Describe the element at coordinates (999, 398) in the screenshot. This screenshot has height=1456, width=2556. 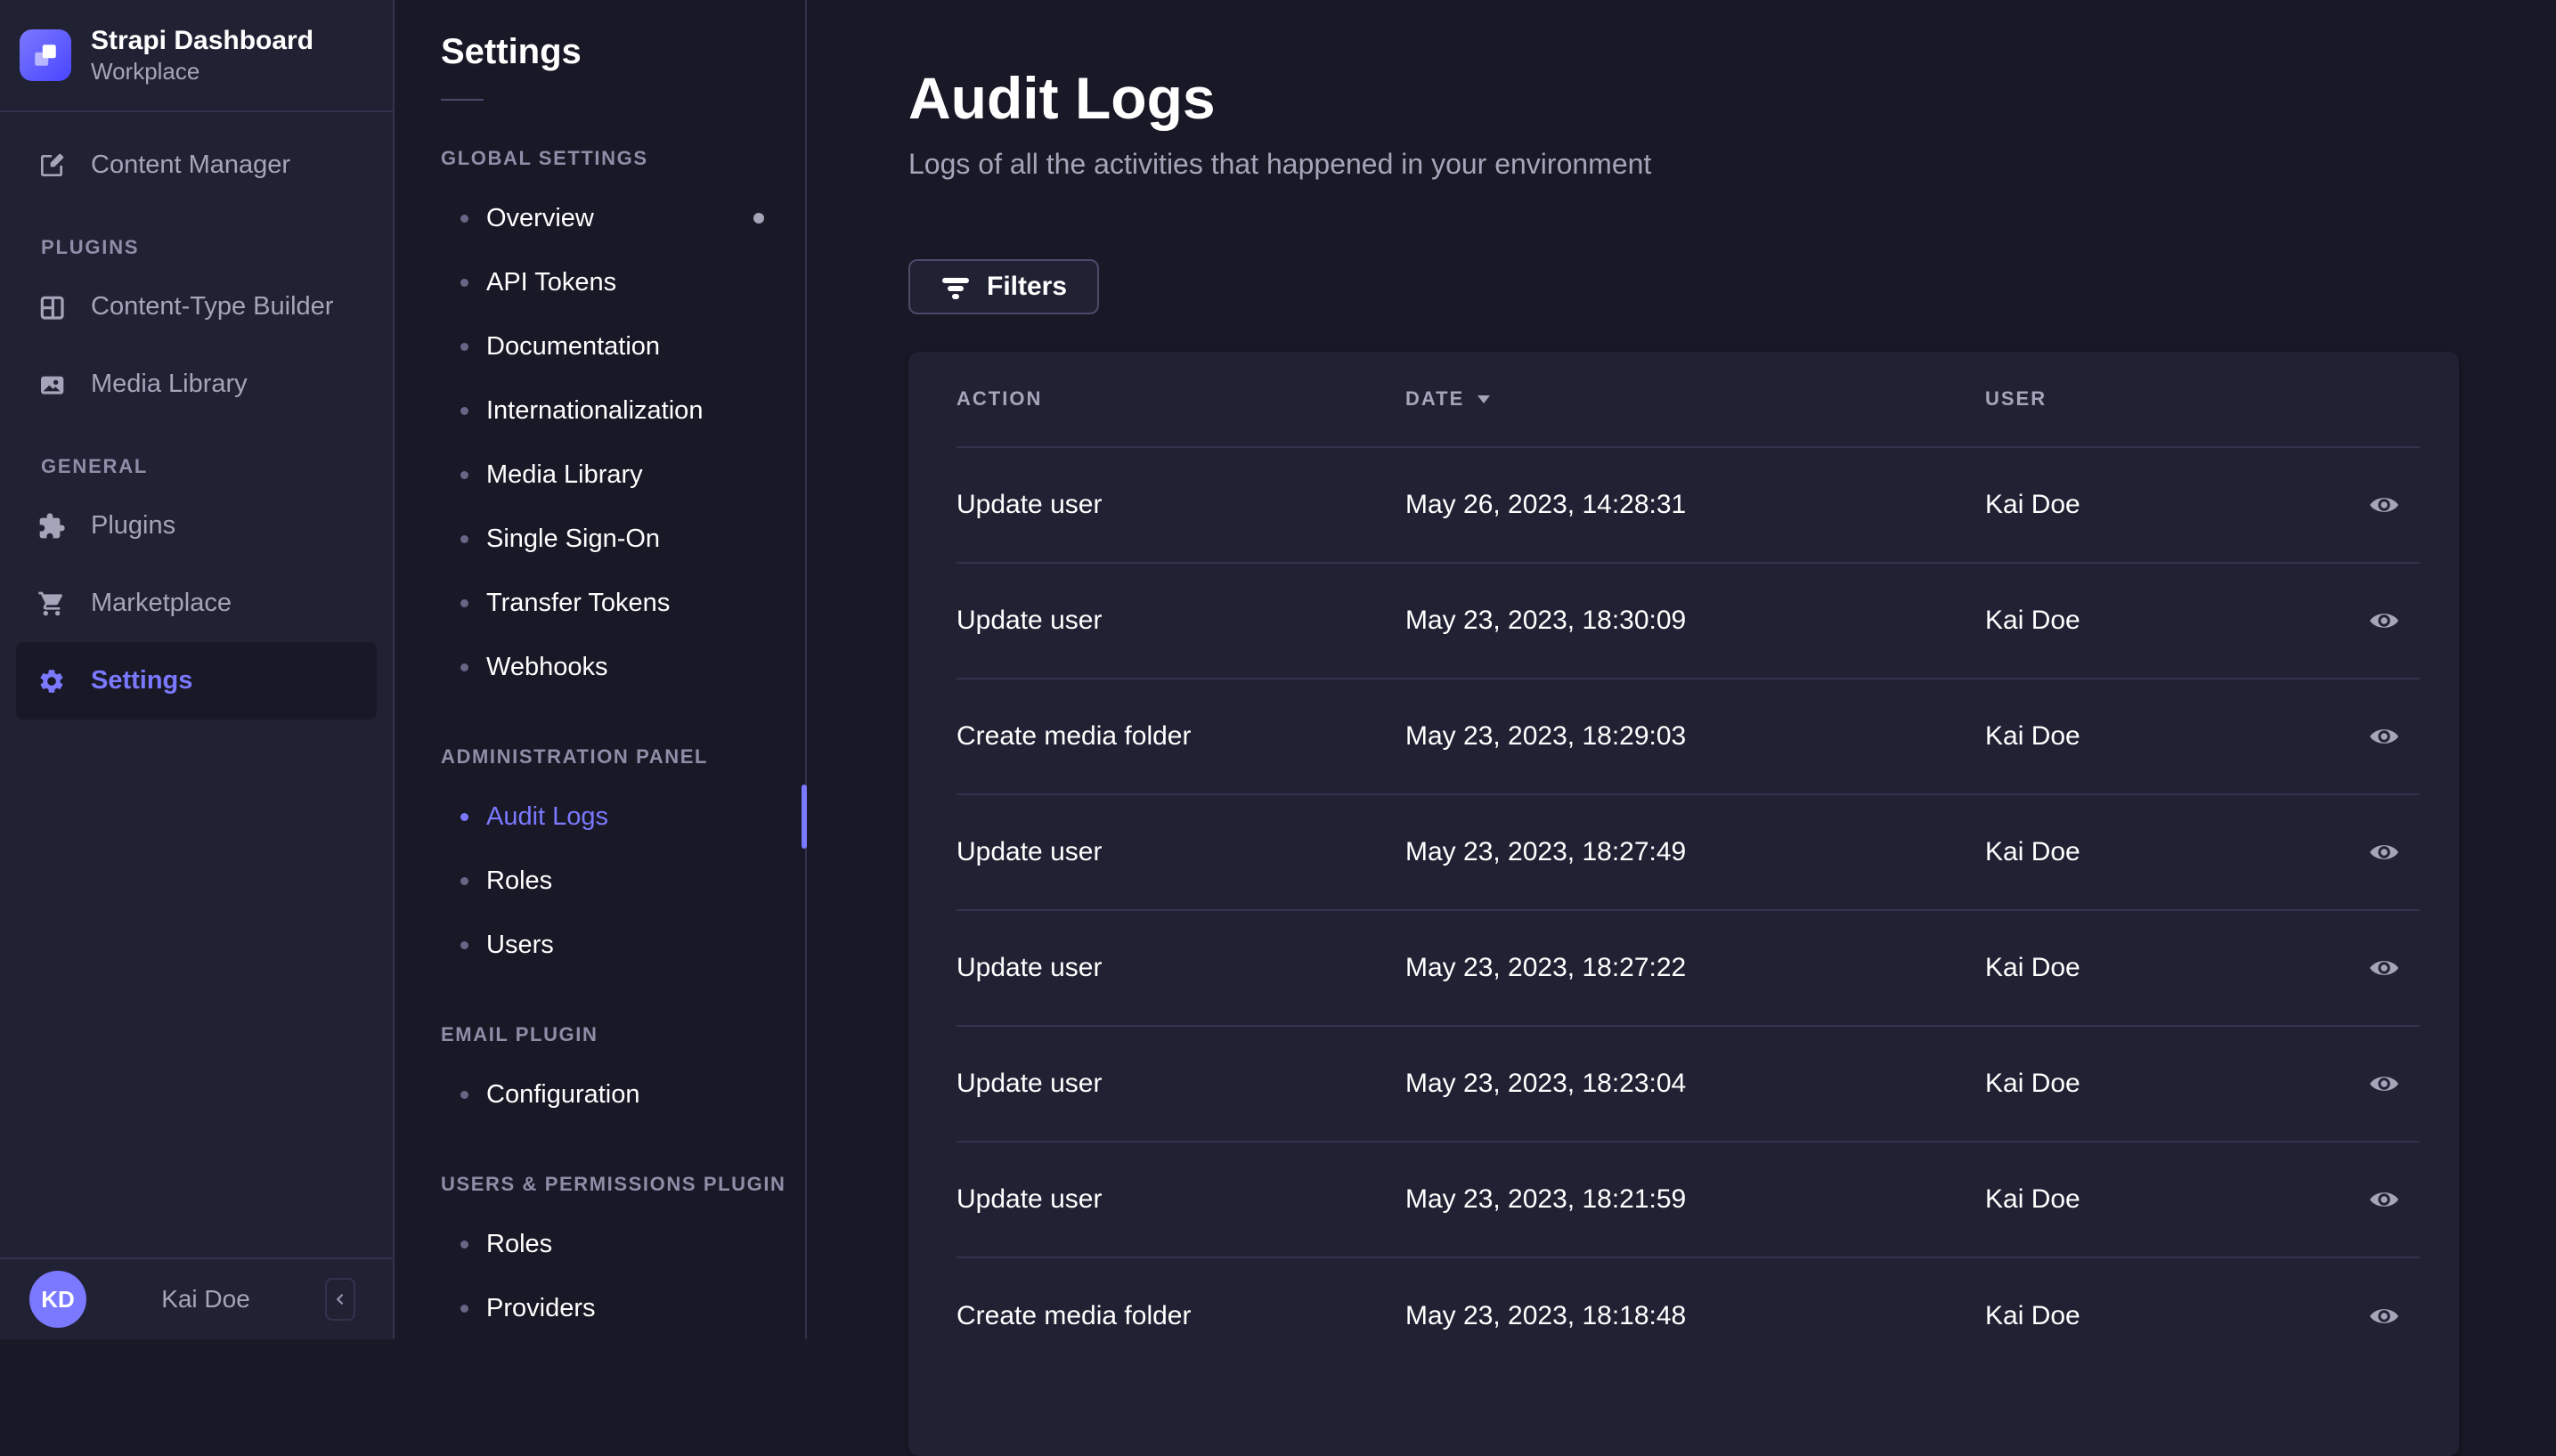
I see `column-header-action: ACTION` at that location.